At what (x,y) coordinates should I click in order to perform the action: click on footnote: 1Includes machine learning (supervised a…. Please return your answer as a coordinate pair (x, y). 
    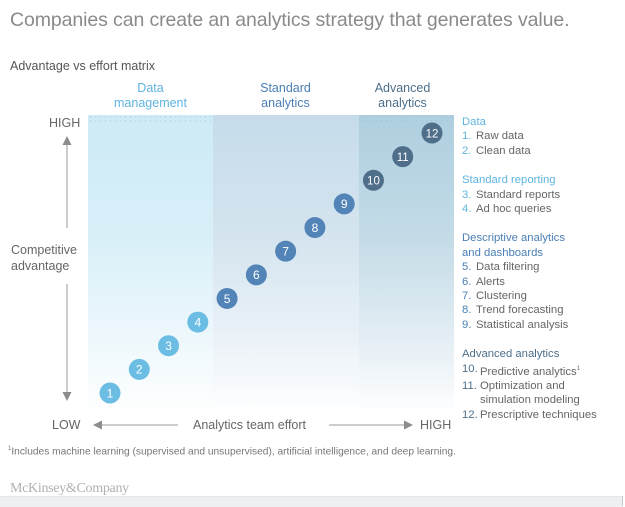
    Looking at the image, I should click on (232, 451).